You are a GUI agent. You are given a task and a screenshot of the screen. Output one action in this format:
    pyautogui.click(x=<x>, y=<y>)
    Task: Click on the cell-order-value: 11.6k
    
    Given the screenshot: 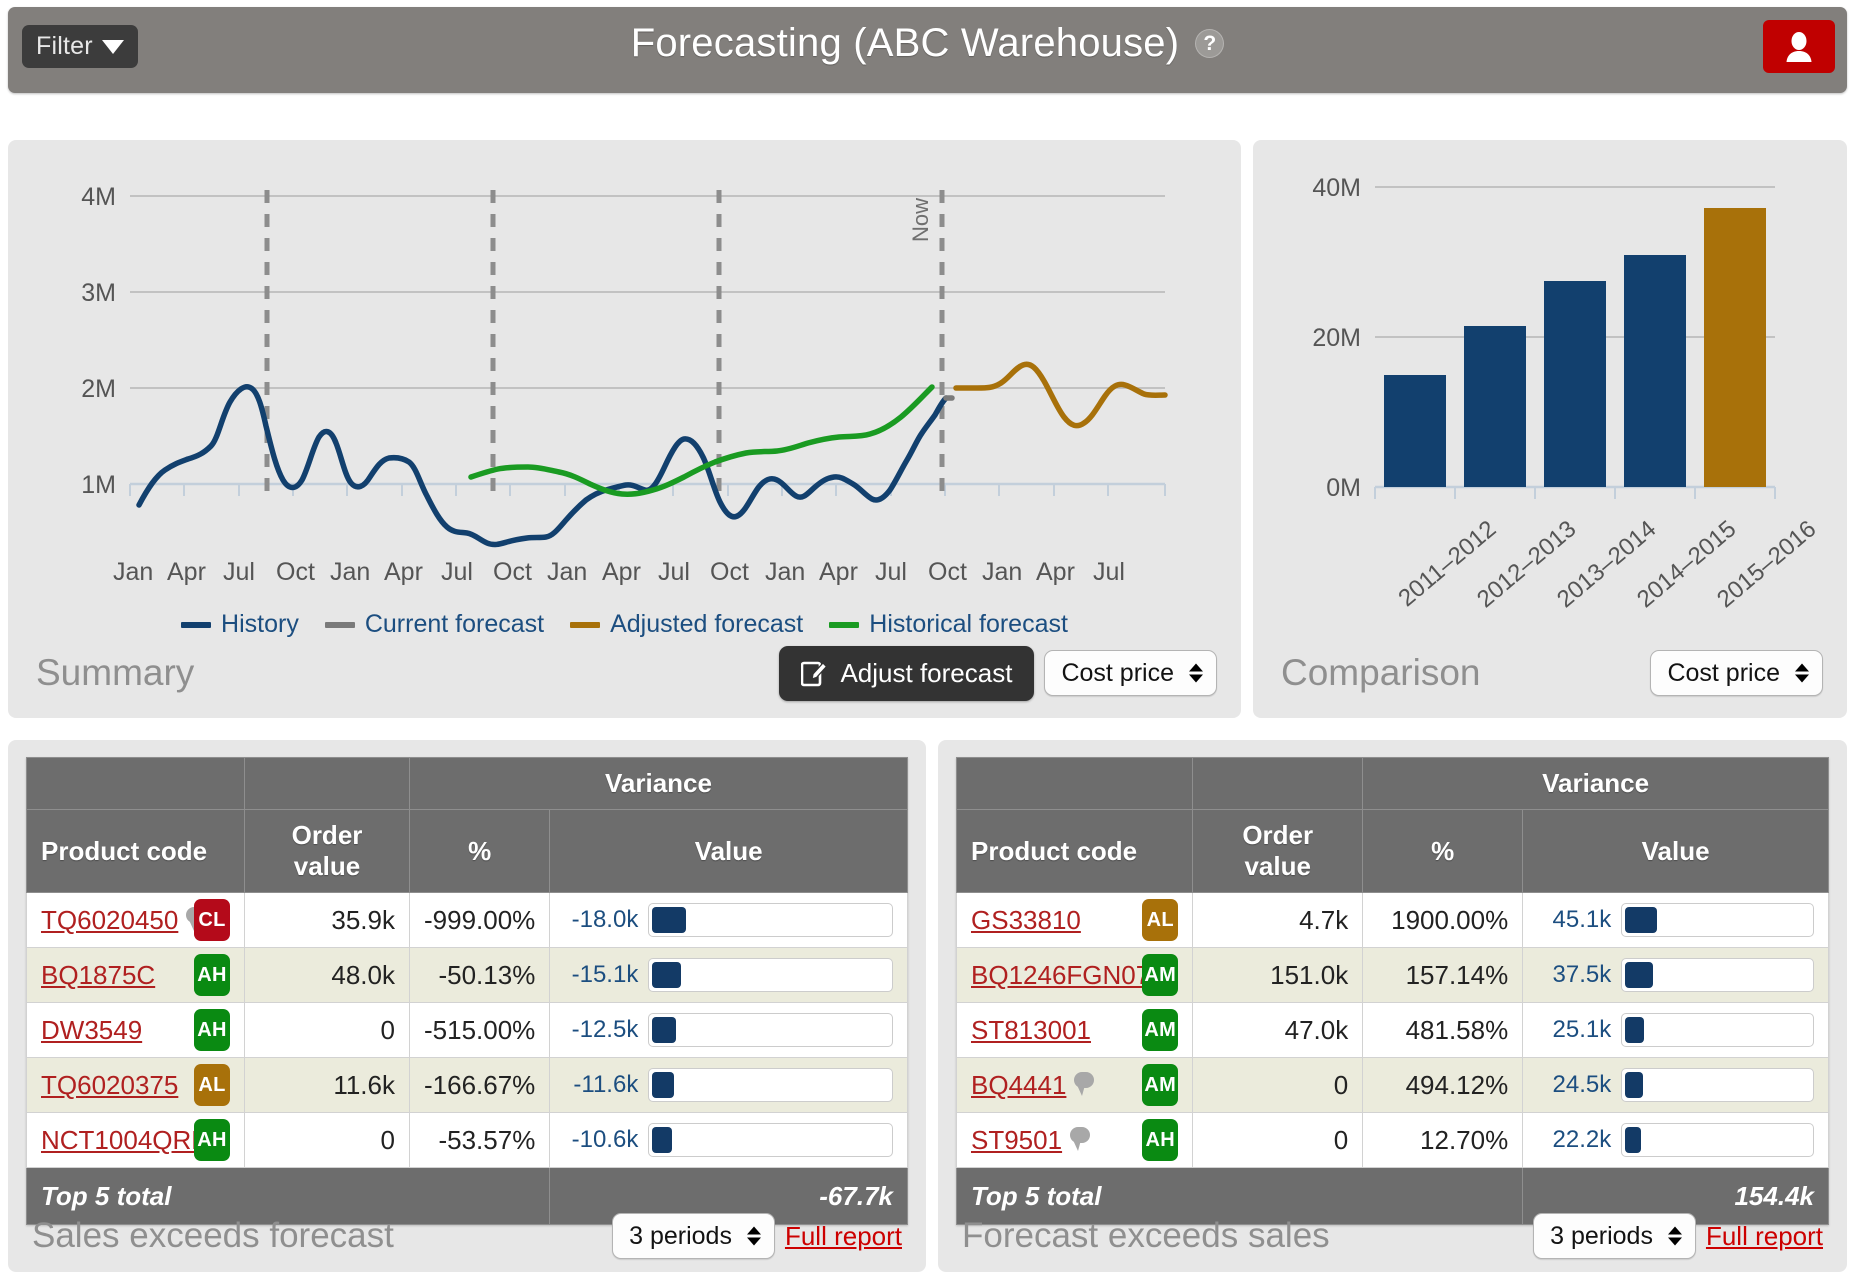 What is the action you would take?
    pyautogui.click(x=327, y=1085)
    